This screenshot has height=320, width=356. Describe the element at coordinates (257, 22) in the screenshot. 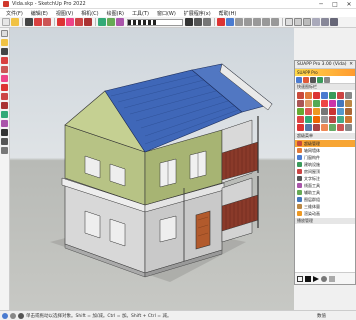

I see `right-view-icon` at that location.